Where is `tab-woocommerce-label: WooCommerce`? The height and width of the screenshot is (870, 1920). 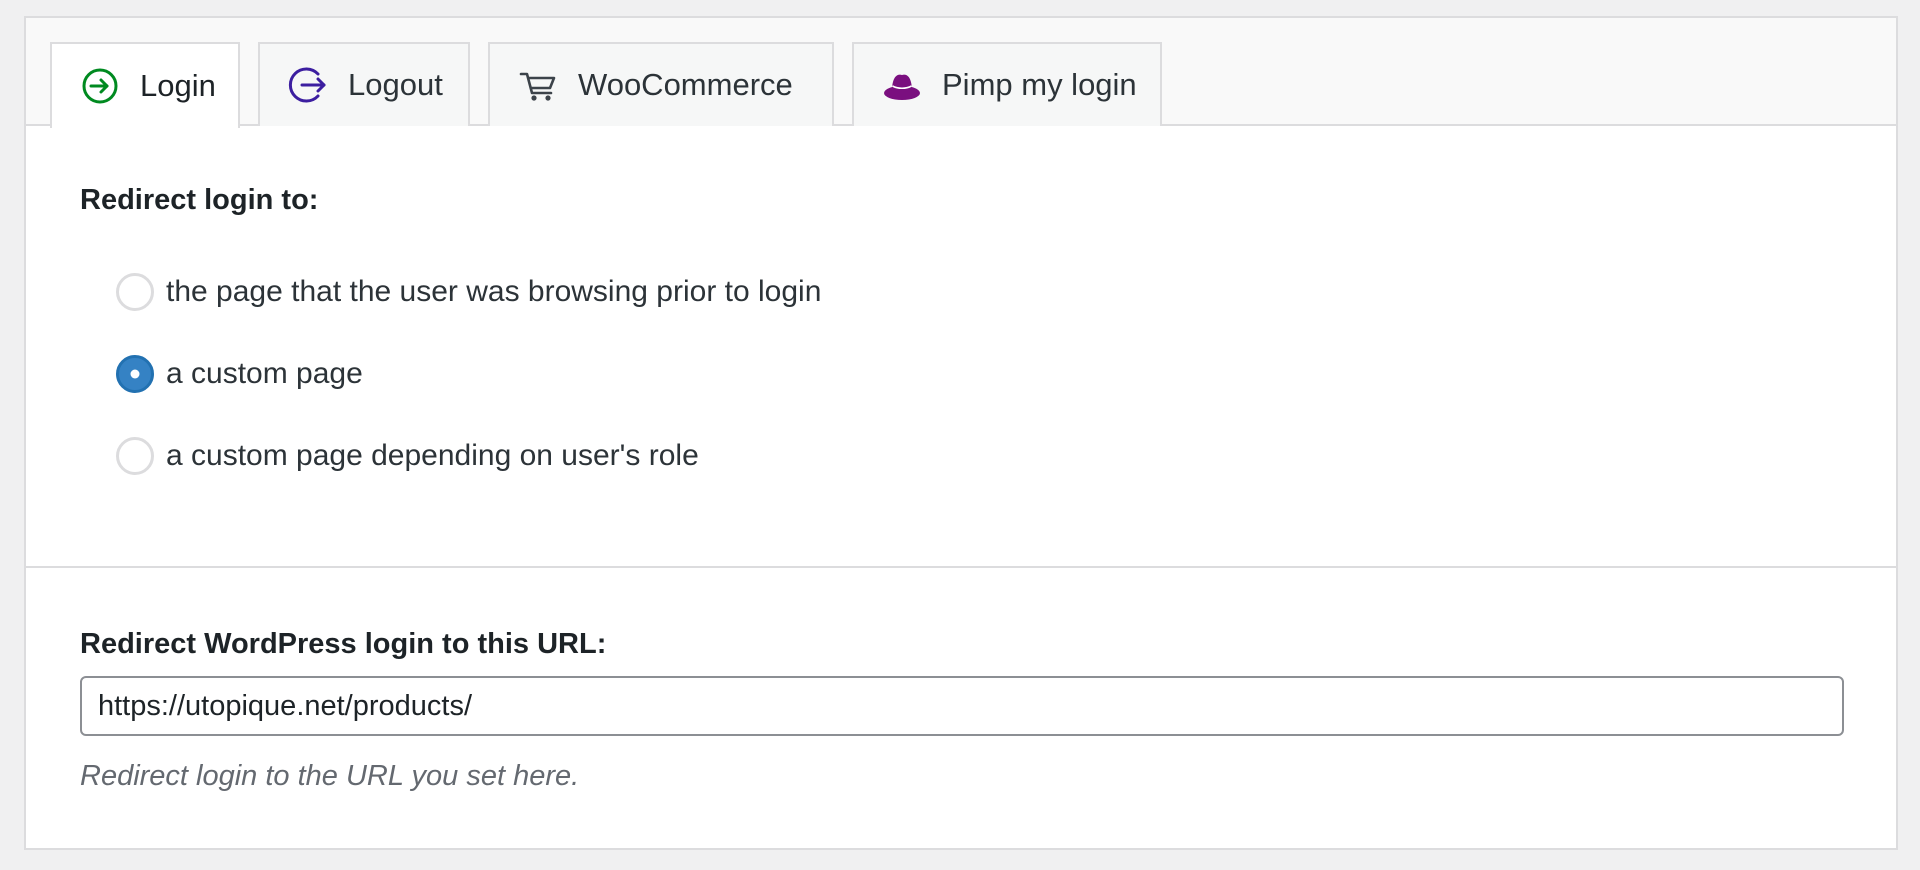 tab-woocommerce-label: WooCommerce is located at coordinates (685, 84).